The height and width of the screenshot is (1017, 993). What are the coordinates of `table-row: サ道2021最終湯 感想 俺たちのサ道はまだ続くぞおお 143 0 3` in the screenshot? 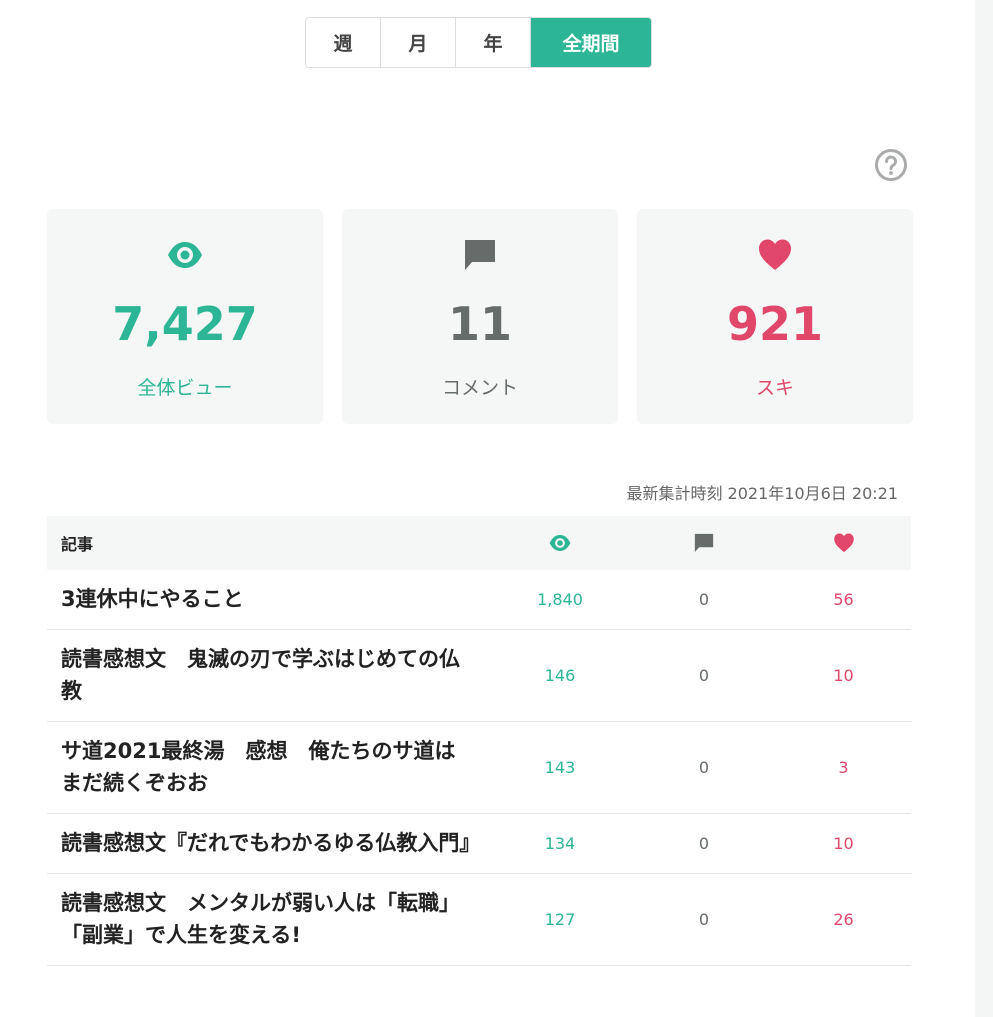 It's located at (479, 768).